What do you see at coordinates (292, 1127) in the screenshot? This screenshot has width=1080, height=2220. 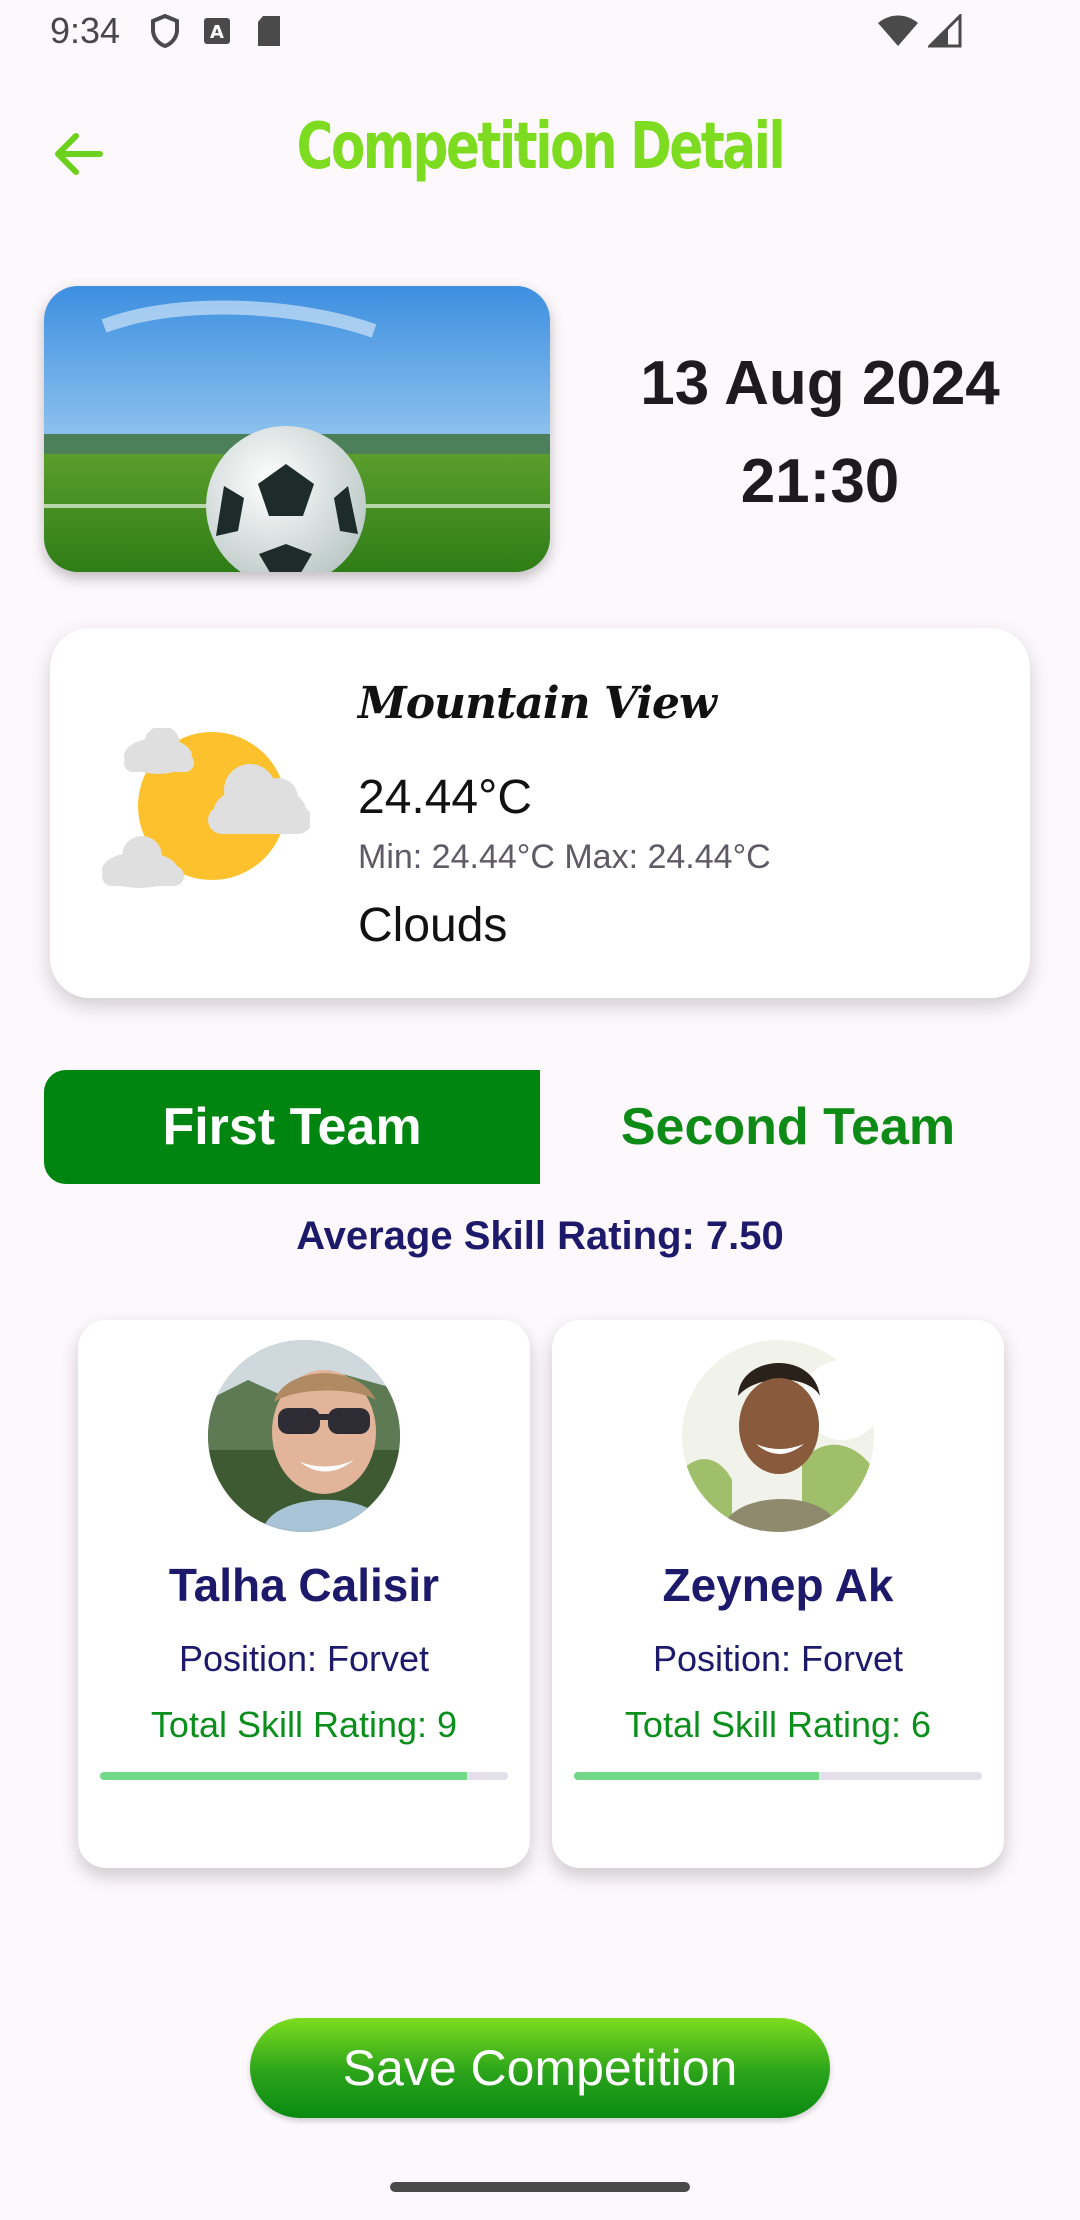 I see `tab-first-team: First Team` at bounding box center [292, 1127].